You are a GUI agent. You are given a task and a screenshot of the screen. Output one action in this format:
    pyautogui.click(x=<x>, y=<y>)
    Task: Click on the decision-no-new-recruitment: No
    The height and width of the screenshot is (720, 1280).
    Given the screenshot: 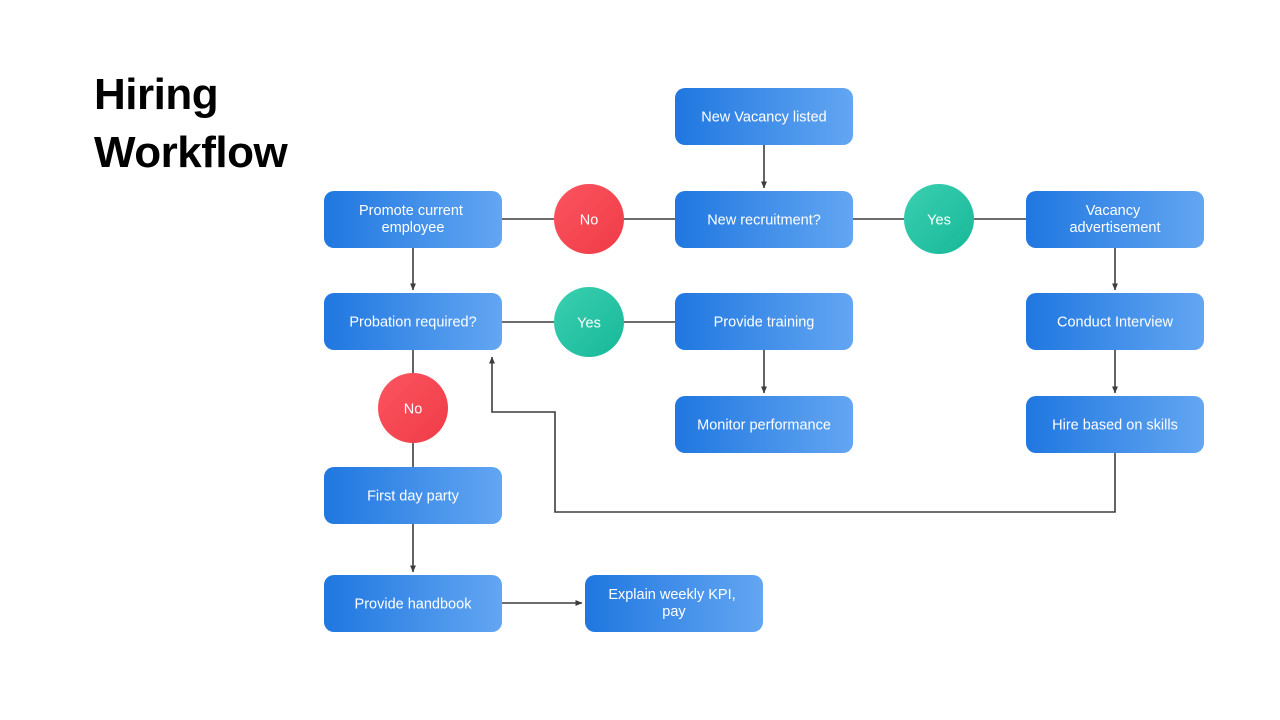 What is the action you would take?
    pyautogui.click(x=589, y=219)
    